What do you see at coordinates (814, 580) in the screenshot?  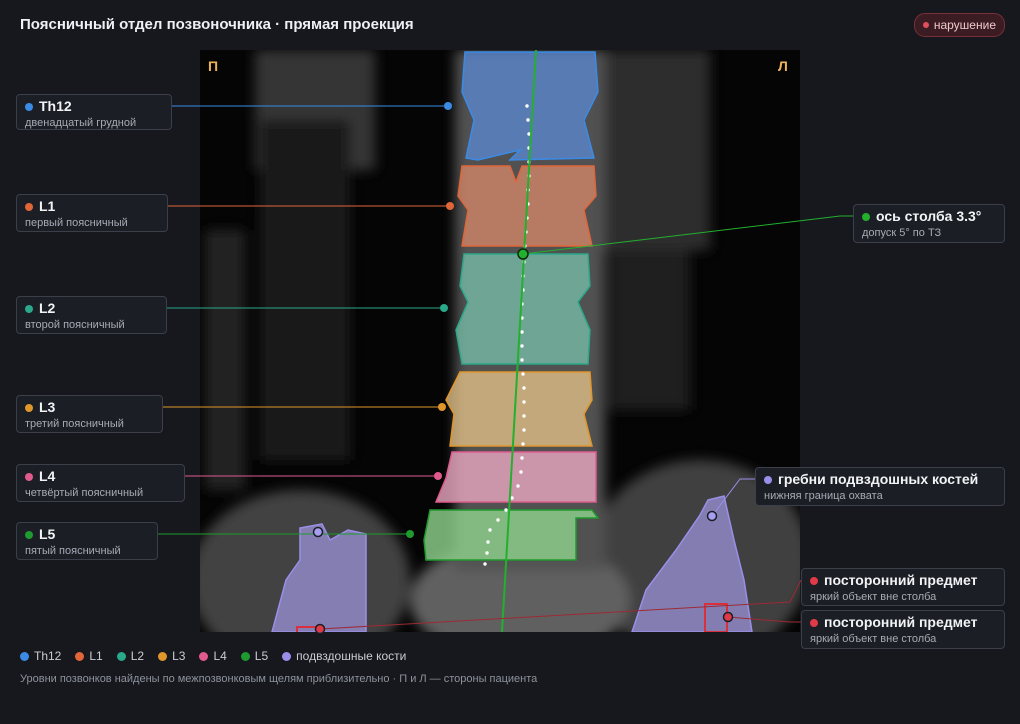 I see `foreign1-dot-icon` at bounding box center [814, 580].